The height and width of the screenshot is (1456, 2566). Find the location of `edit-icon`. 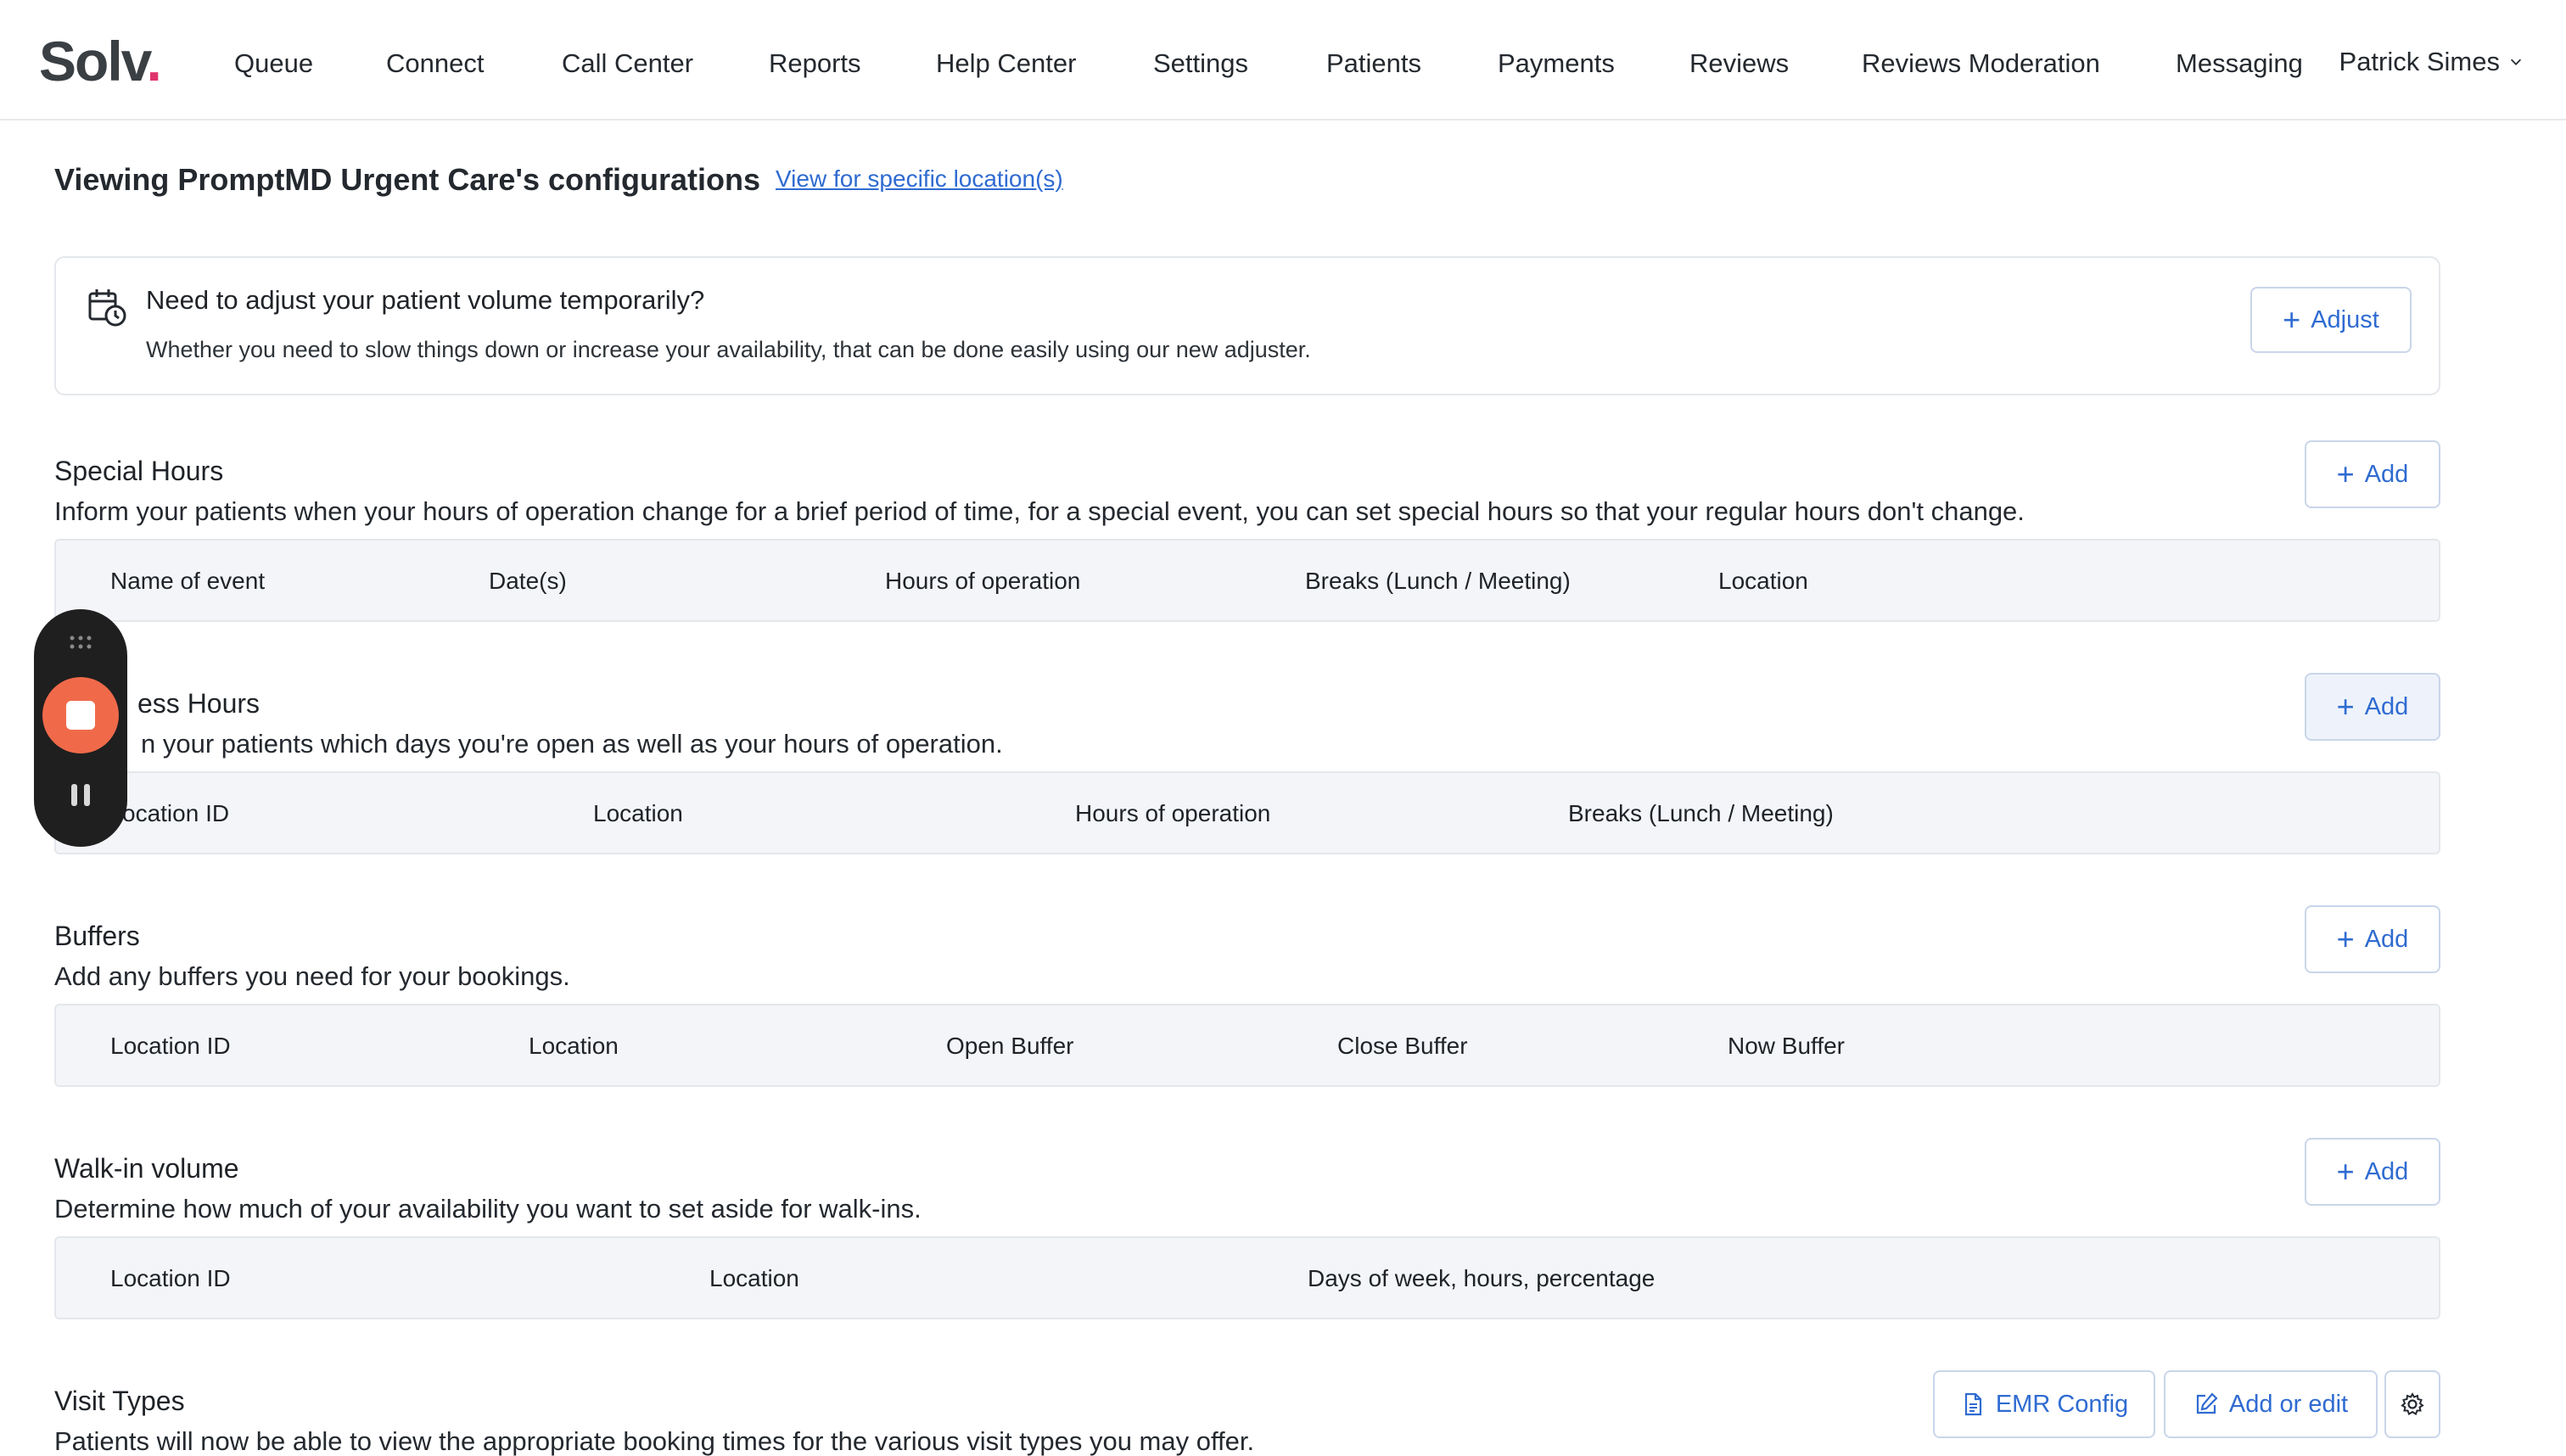

edit-icon is located at coordinates (2207, 1403).